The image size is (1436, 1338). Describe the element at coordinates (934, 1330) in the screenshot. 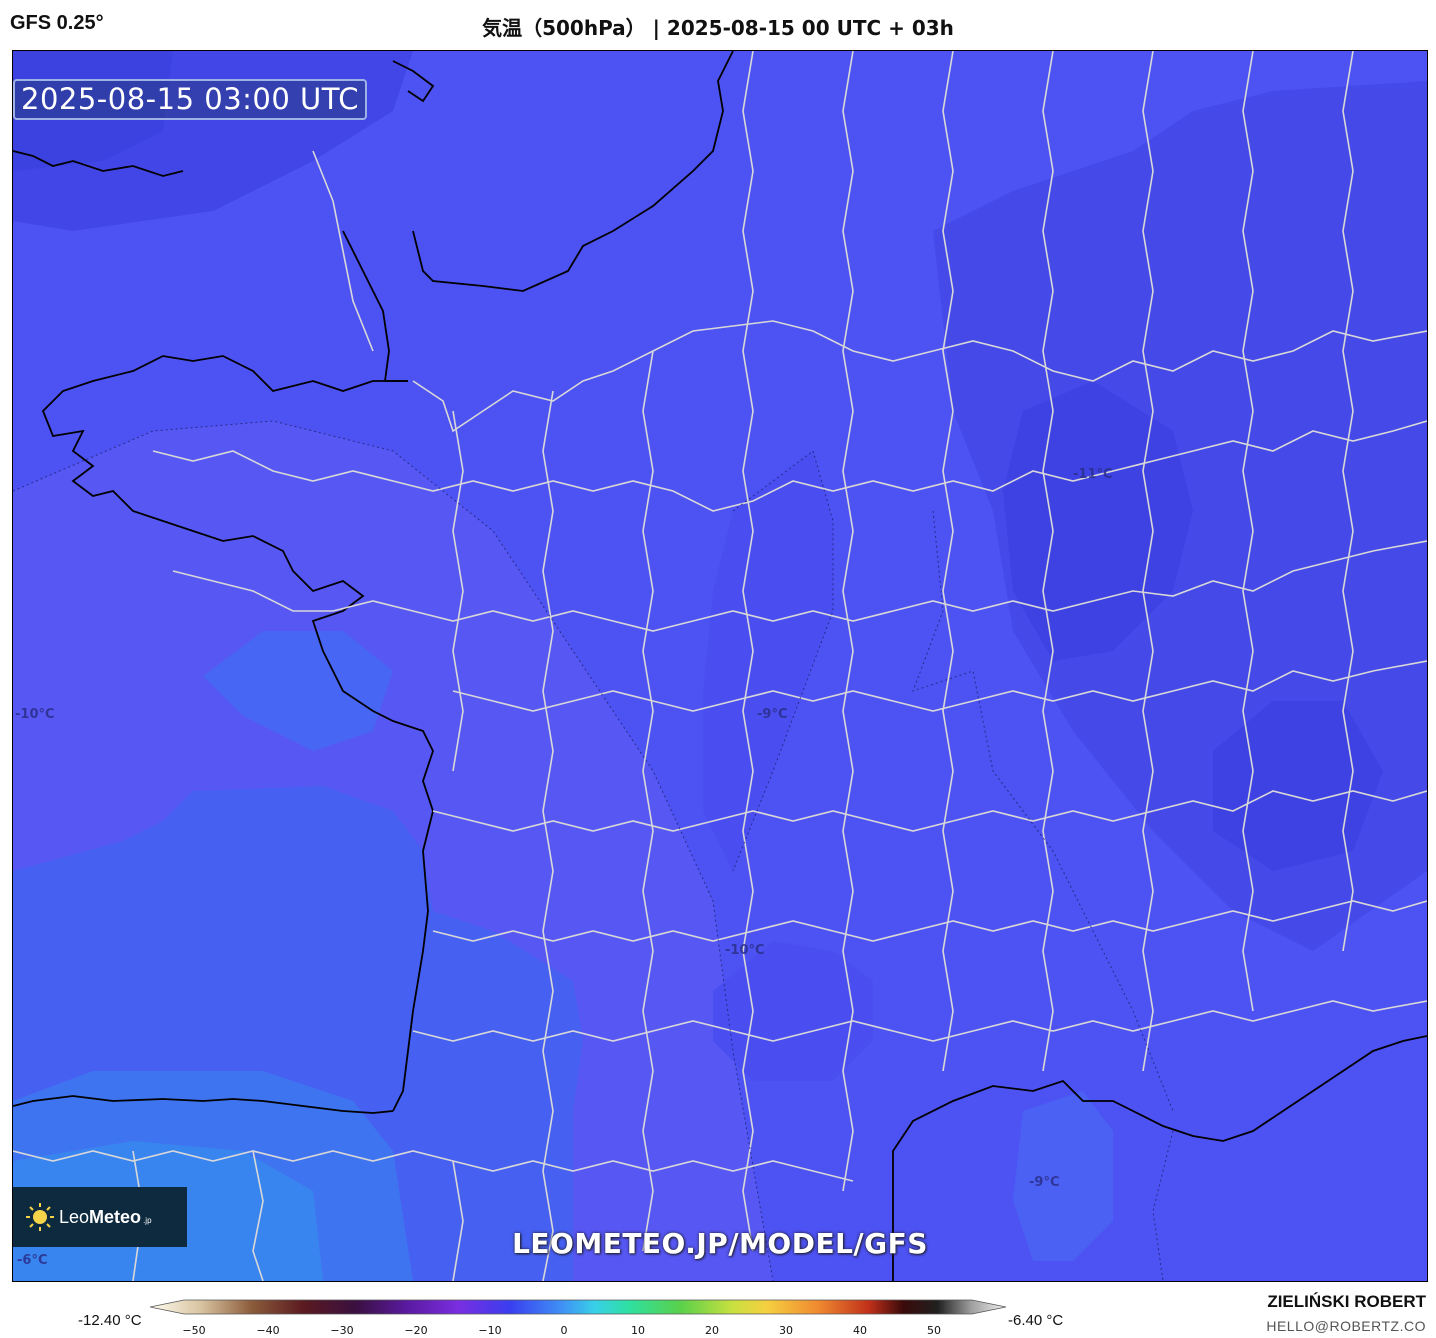

I see `colorbar-tick: 50` at that location.